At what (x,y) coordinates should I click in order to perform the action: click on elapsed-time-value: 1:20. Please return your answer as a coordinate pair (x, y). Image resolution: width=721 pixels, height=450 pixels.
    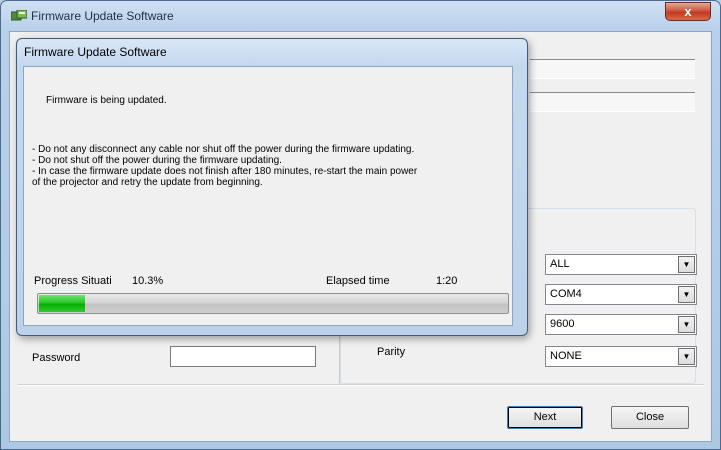
    Looking at the image, I should click on (447, 281).